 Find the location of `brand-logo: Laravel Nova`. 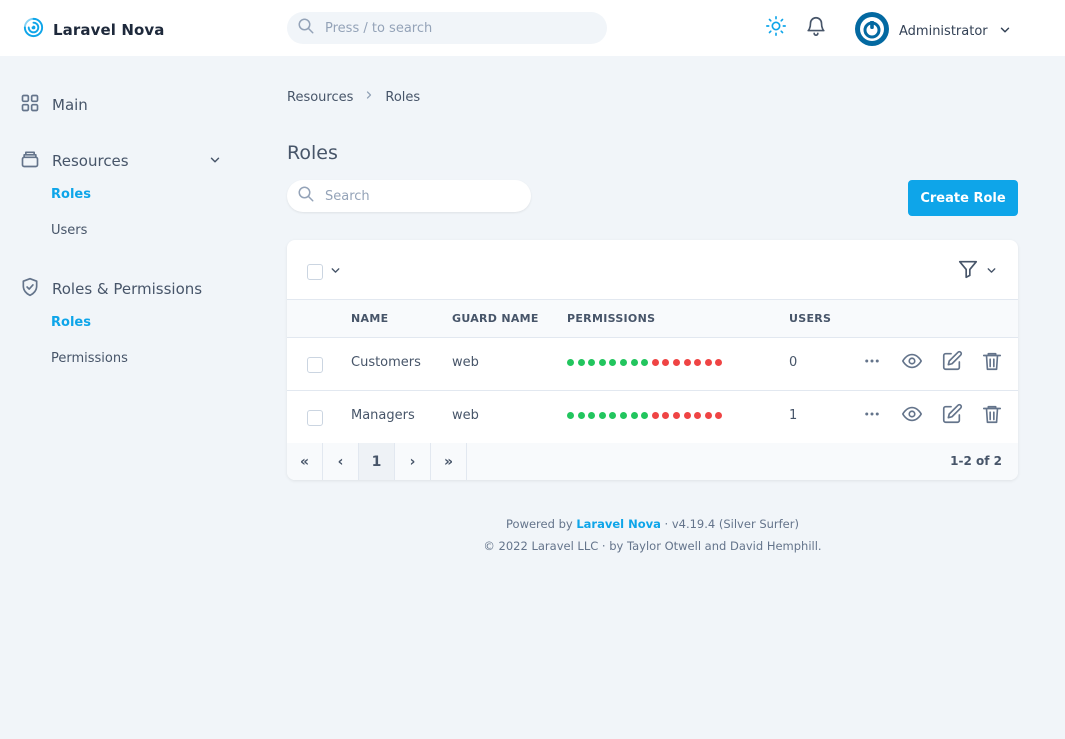

brand-logo: Laravel Nova is located at coordinates (93, 29).